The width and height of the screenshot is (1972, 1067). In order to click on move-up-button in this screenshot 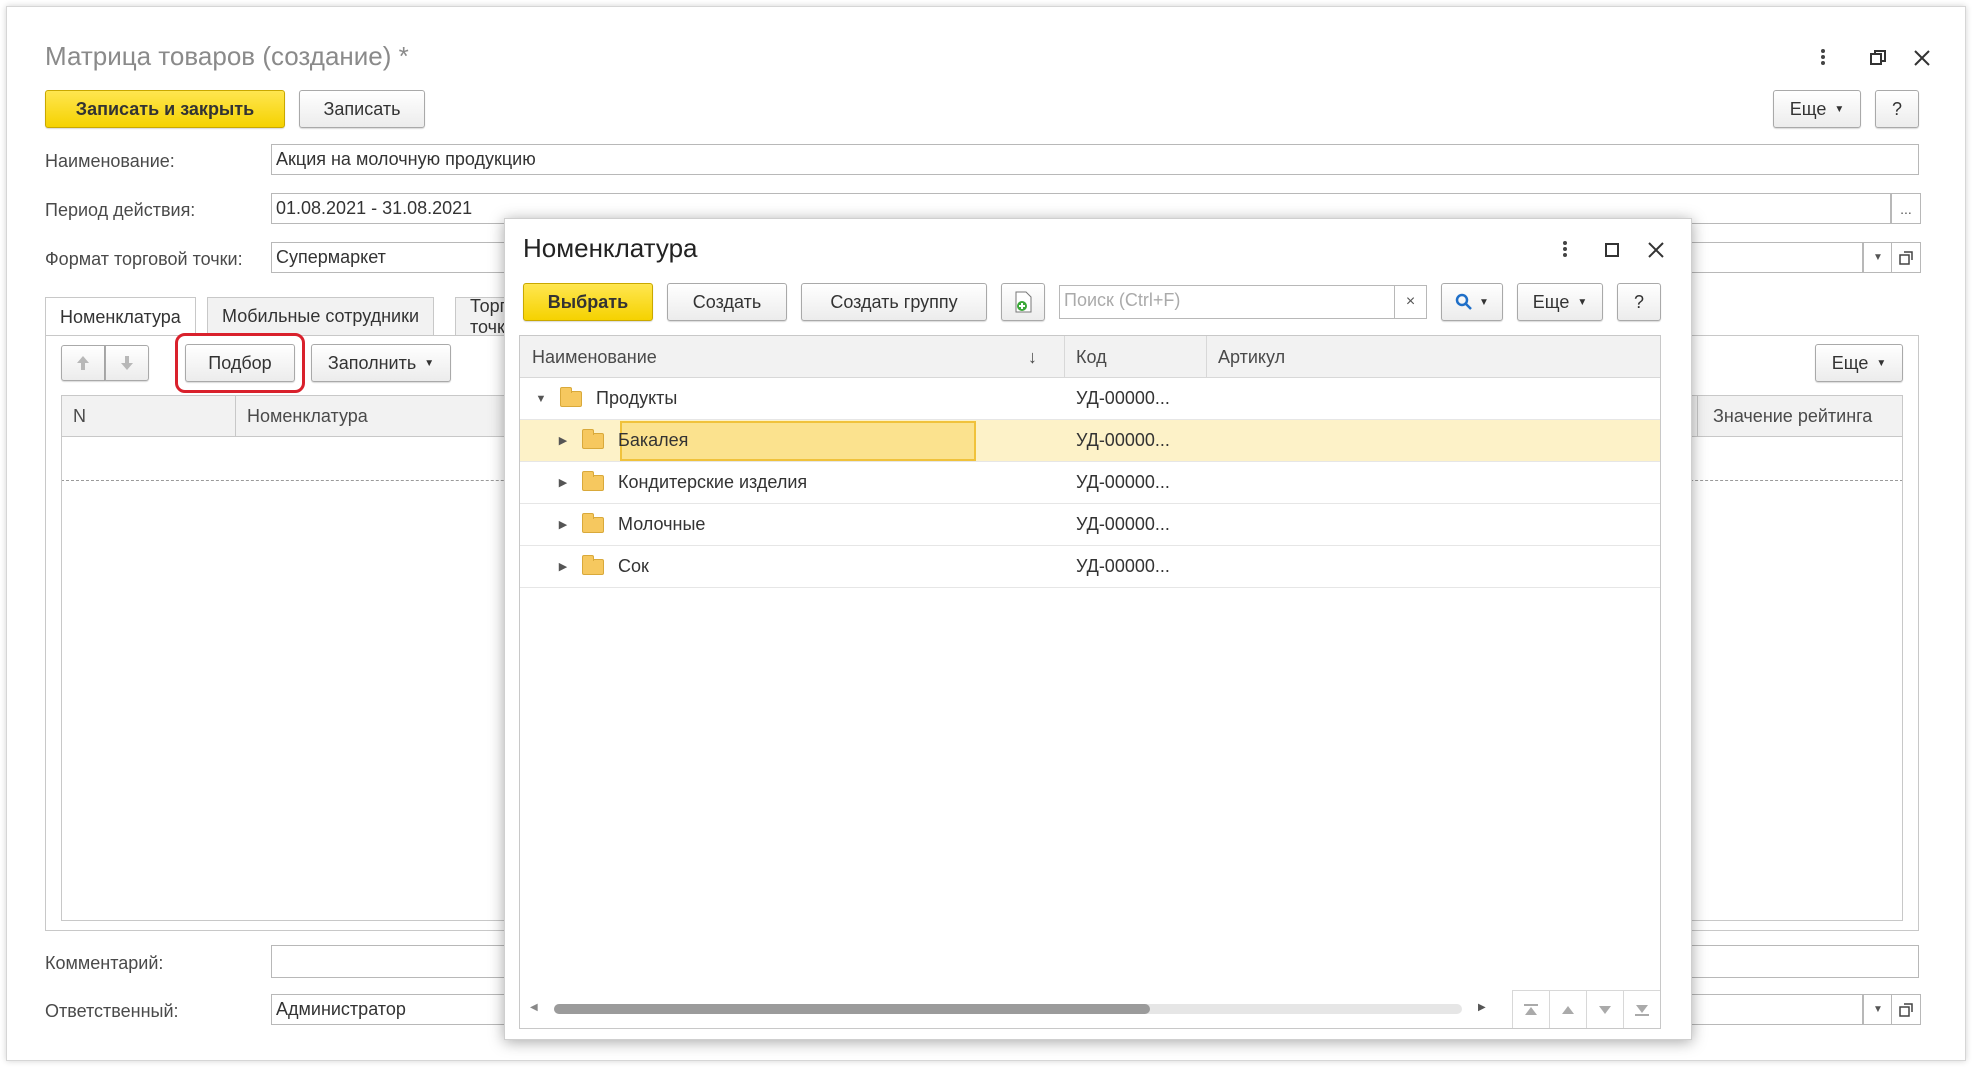, I will do `click(83, 363)`.